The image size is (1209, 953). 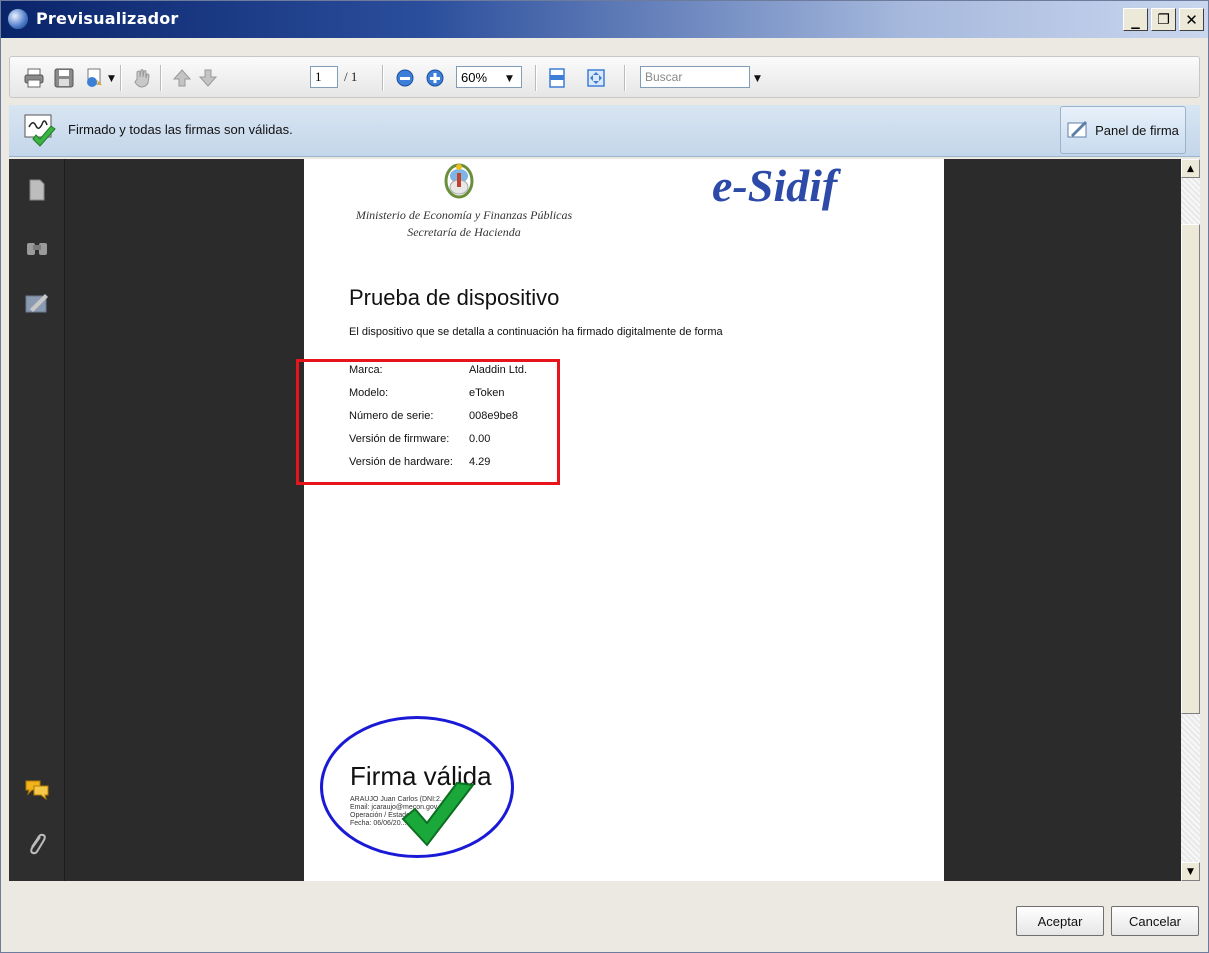 I want to click on signatures-icon, so click(x=37, y=303).